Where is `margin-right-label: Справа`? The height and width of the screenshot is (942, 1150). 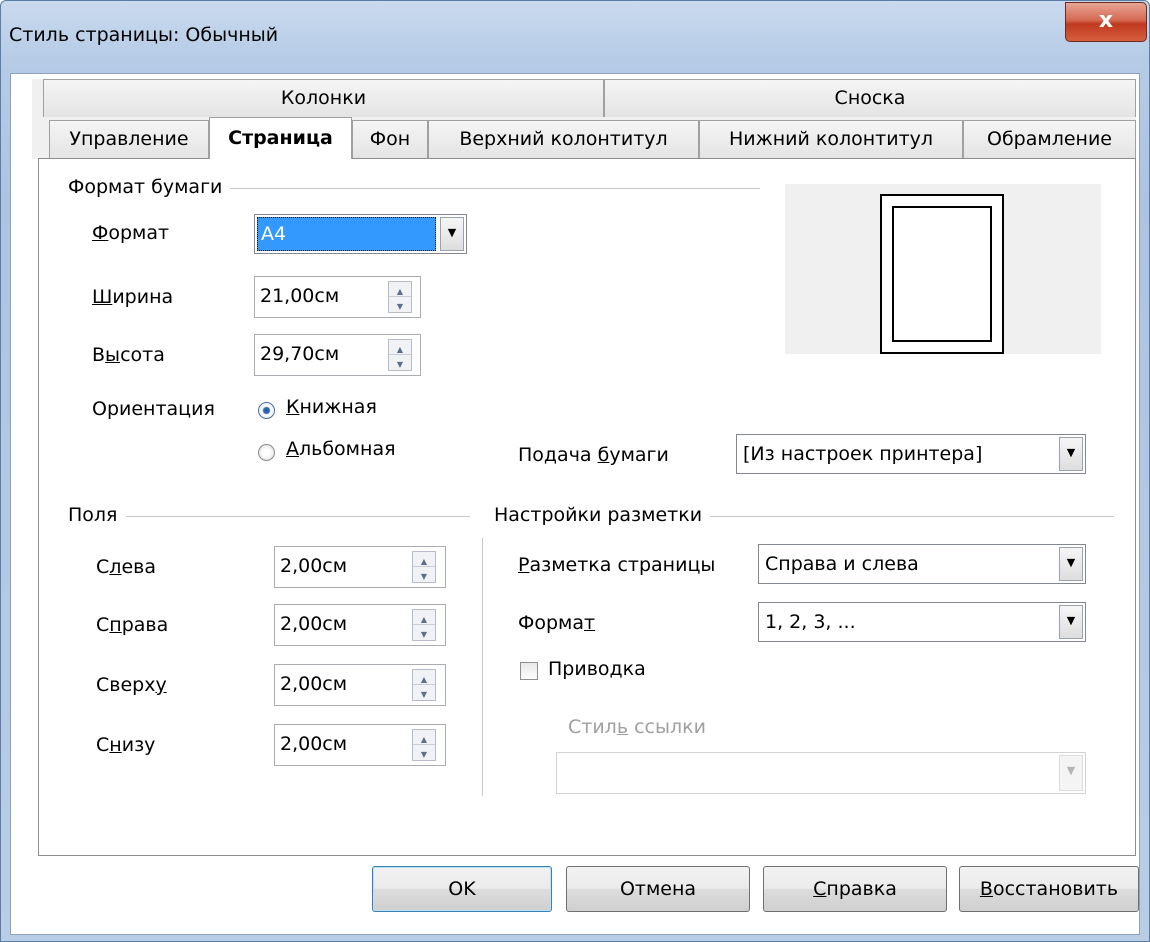
margin-right-label: Справа is located at coordinates (132, 625).